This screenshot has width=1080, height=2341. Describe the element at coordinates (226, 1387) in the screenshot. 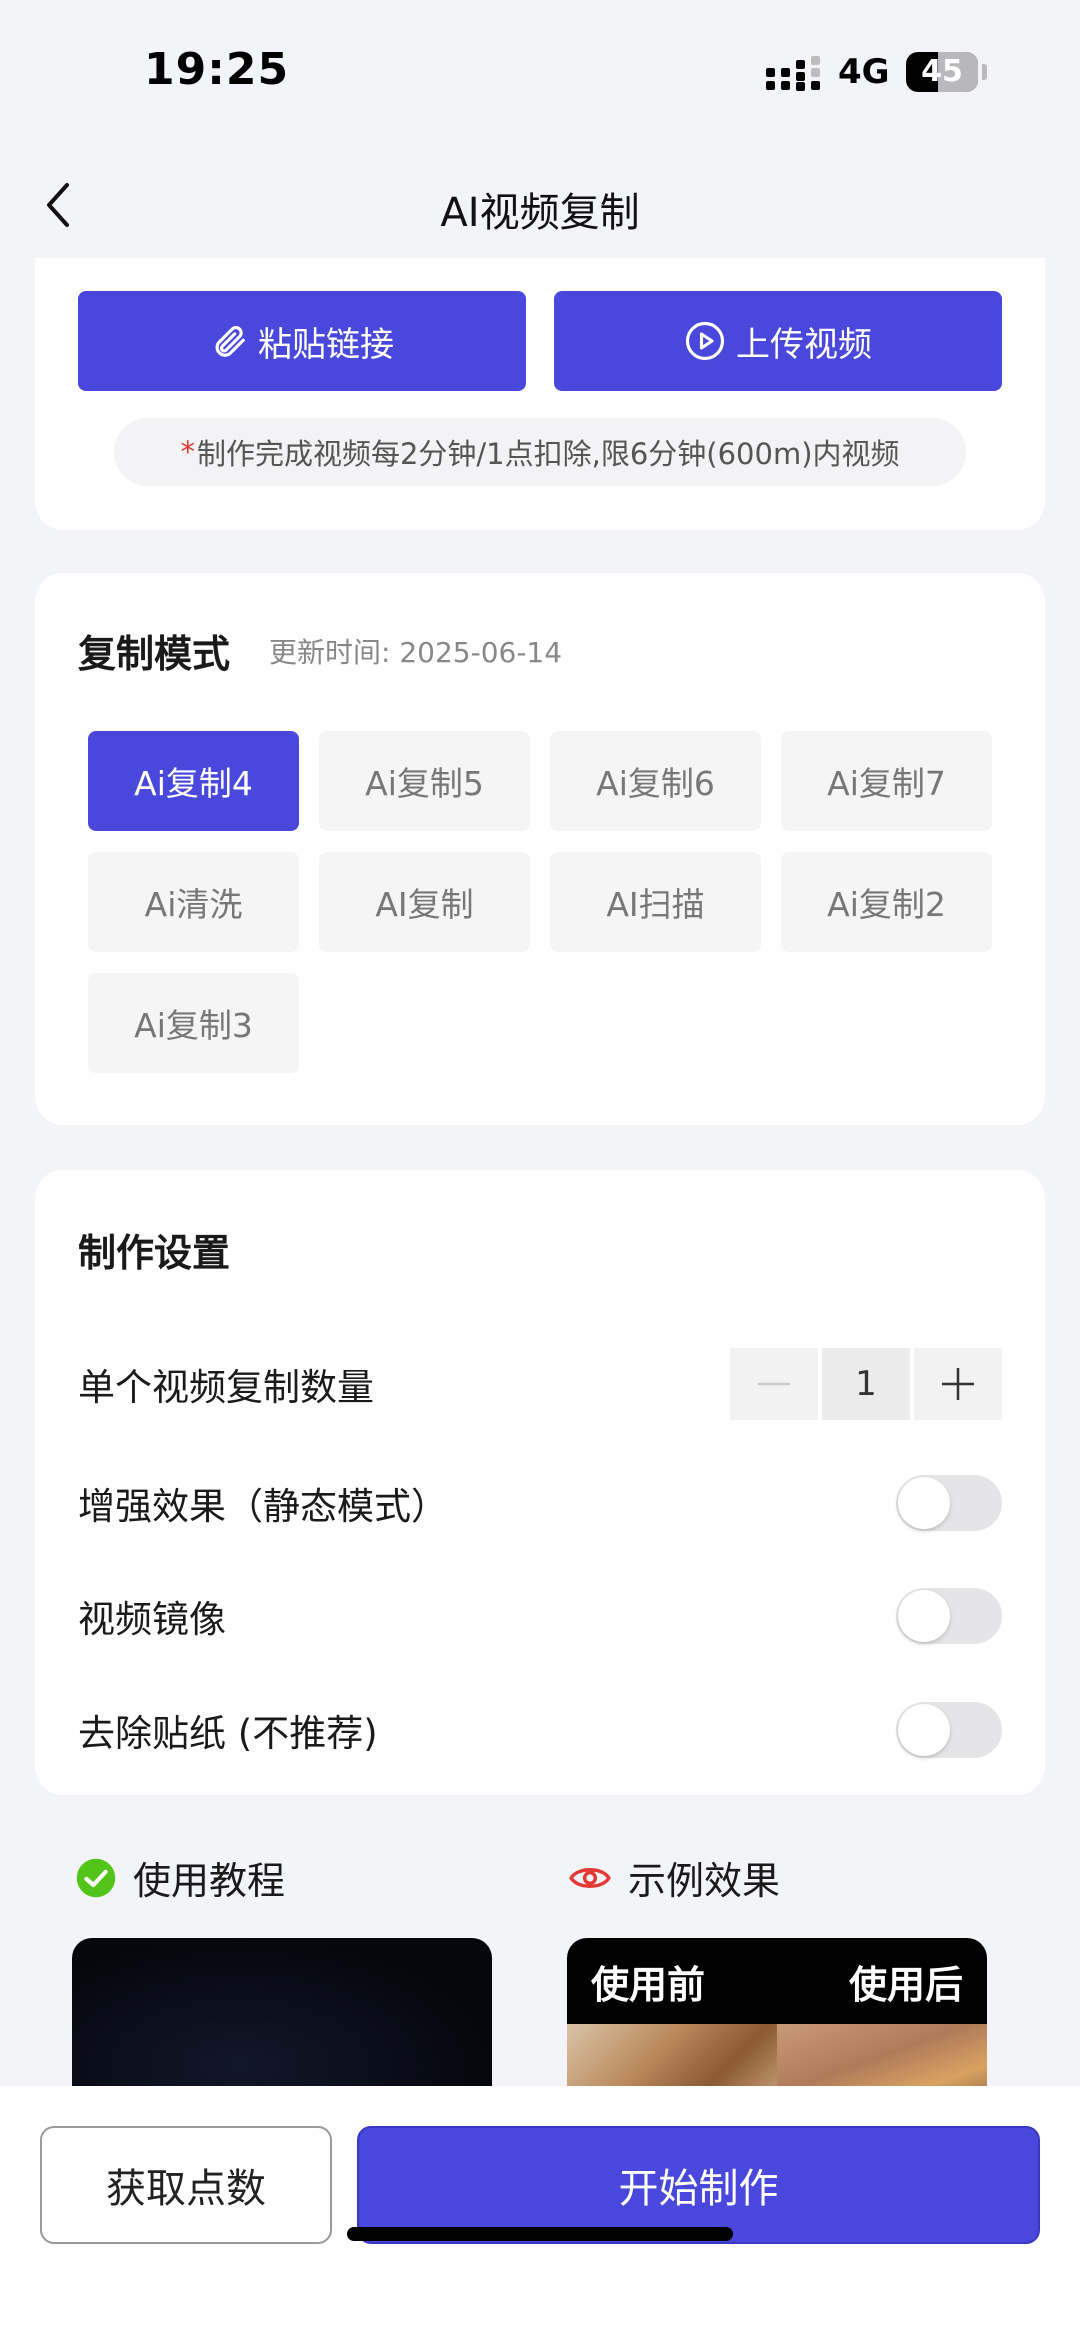

I see `copy-count-label: 单个视频复制数量` at that location.